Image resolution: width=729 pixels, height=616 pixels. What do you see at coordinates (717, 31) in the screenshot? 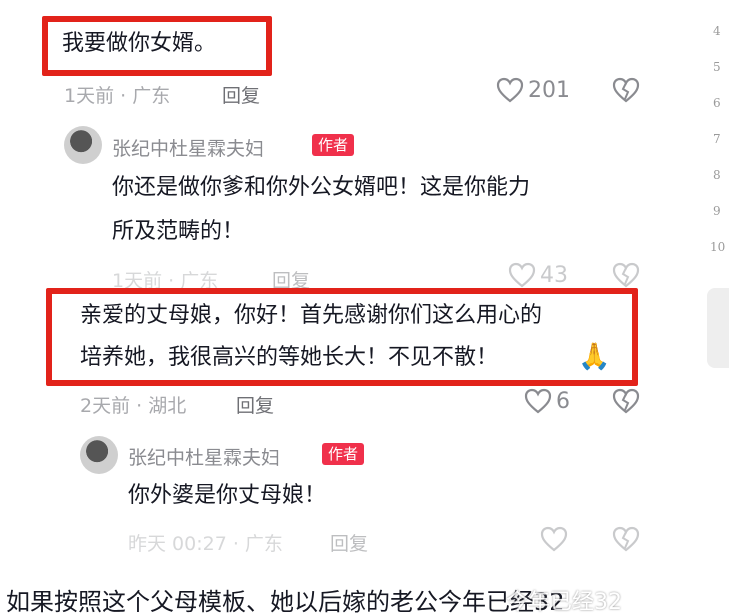
I see `line-number: 4` at bounding box center [717, 31].